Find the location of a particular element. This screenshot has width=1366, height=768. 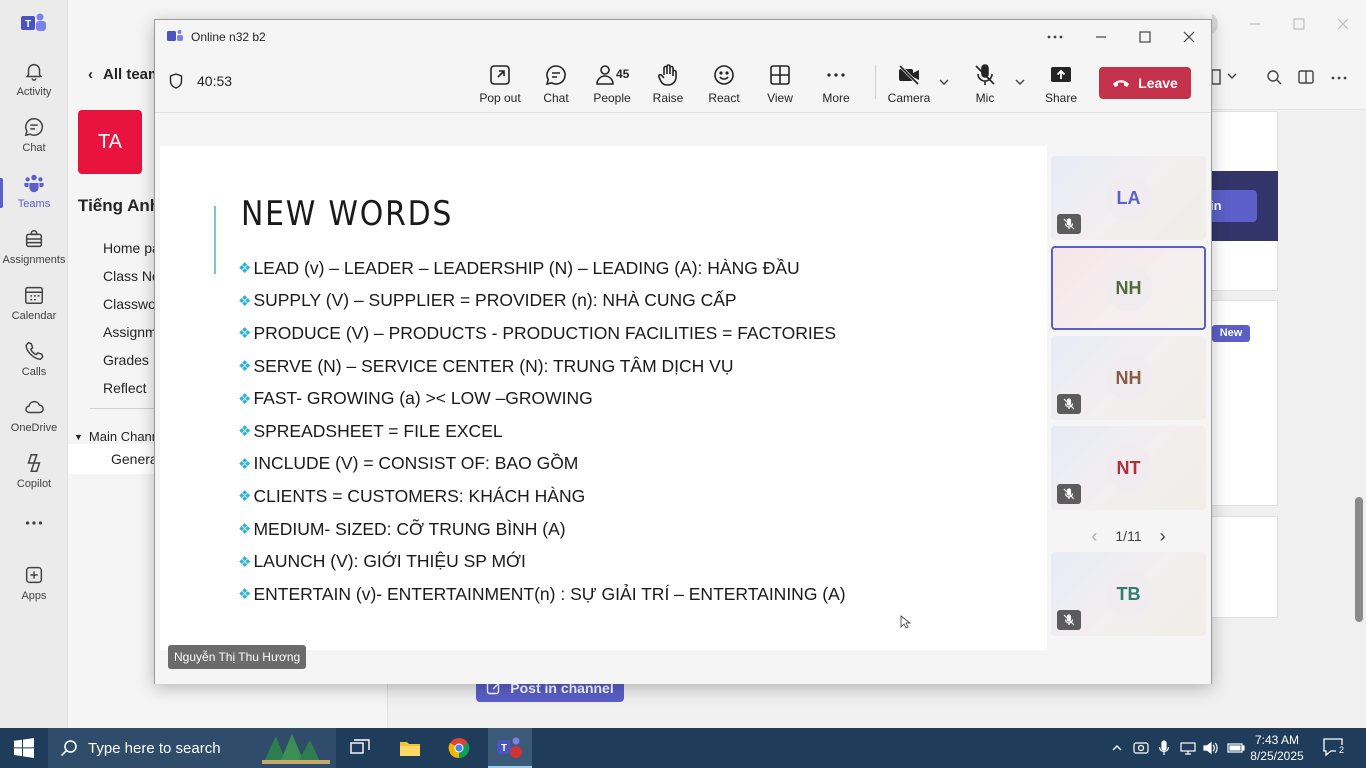

windows-start-icon is located at coordinates (24, 748).